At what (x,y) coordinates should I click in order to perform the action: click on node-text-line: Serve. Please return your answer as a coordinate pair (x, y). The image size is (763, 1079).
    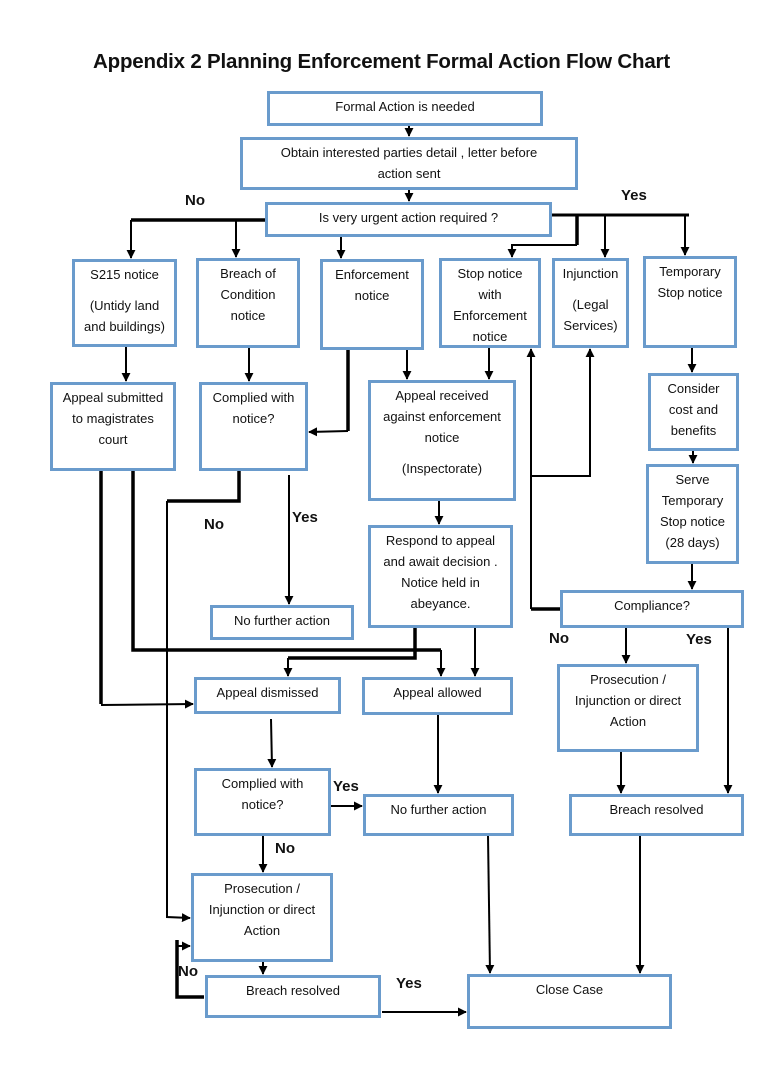
    Looking at the image, I should click on (692, 479).